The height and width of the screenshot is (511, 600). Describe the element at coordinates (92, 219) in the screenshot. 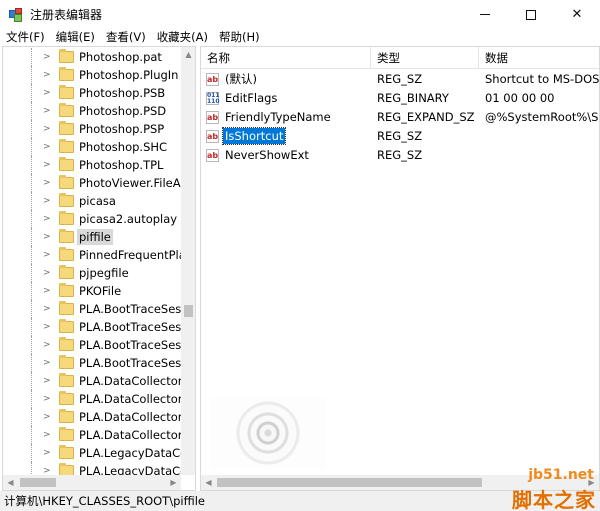

I see `tree-item: > picasa2.autoplay` at that location.